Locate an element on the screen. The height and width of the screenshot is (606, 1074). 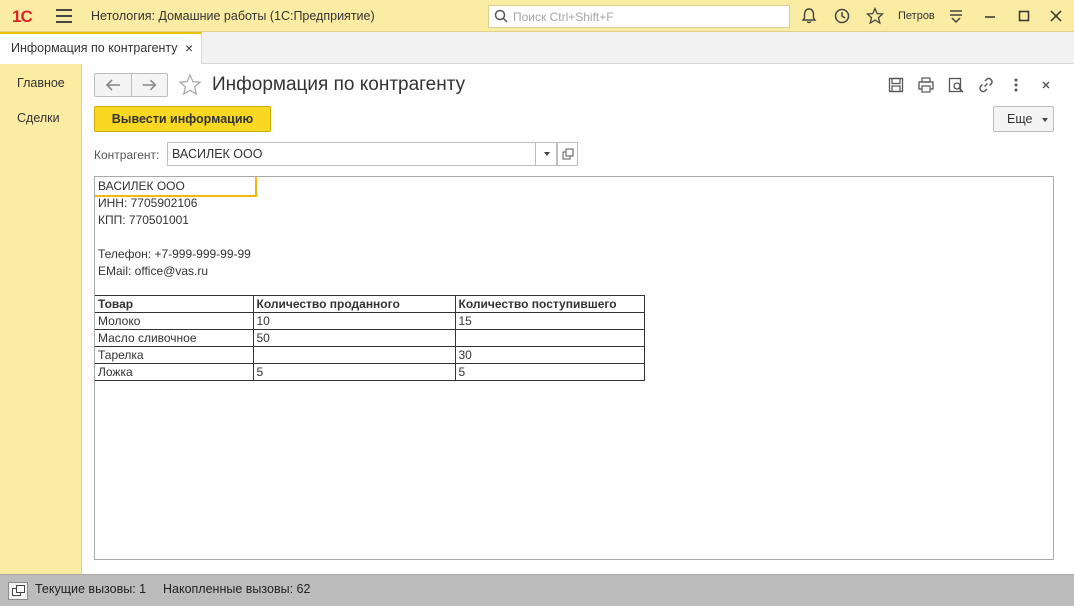
table-cell: 30 is located at coordinates (549, 355).